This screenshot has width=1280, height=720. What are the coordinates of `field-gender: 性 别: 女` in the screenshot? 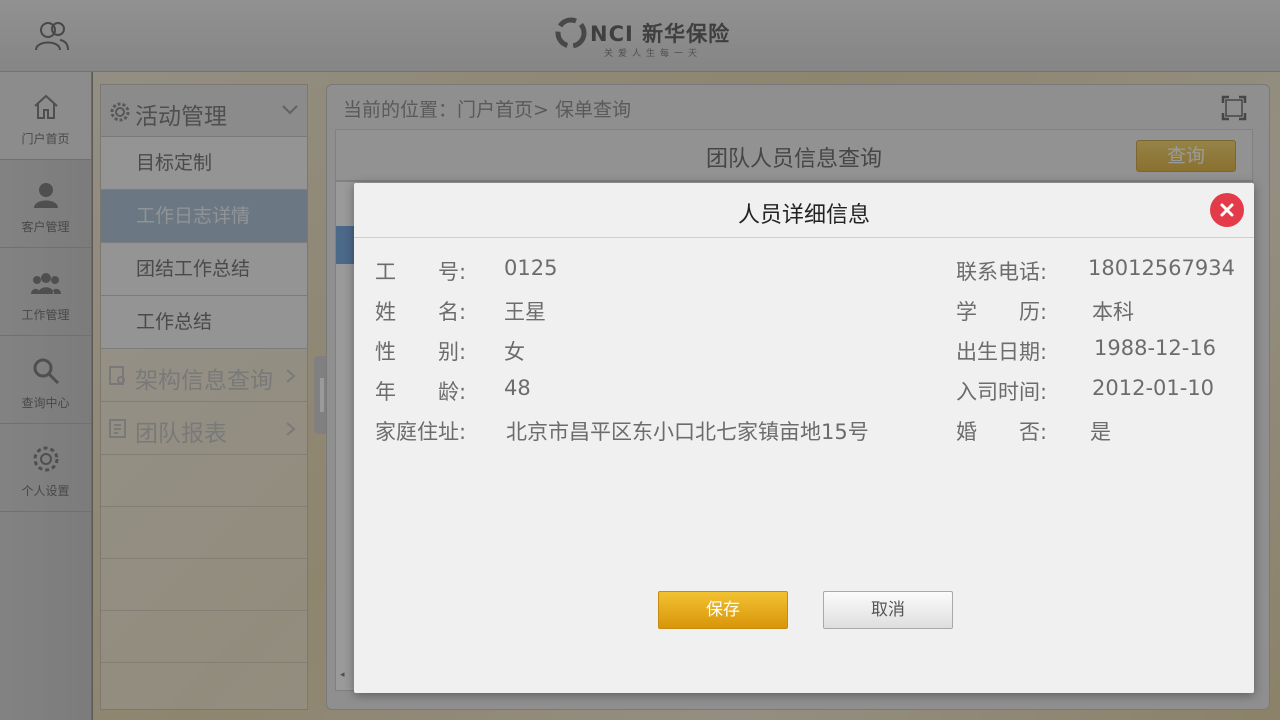 It's located at (655, 351).